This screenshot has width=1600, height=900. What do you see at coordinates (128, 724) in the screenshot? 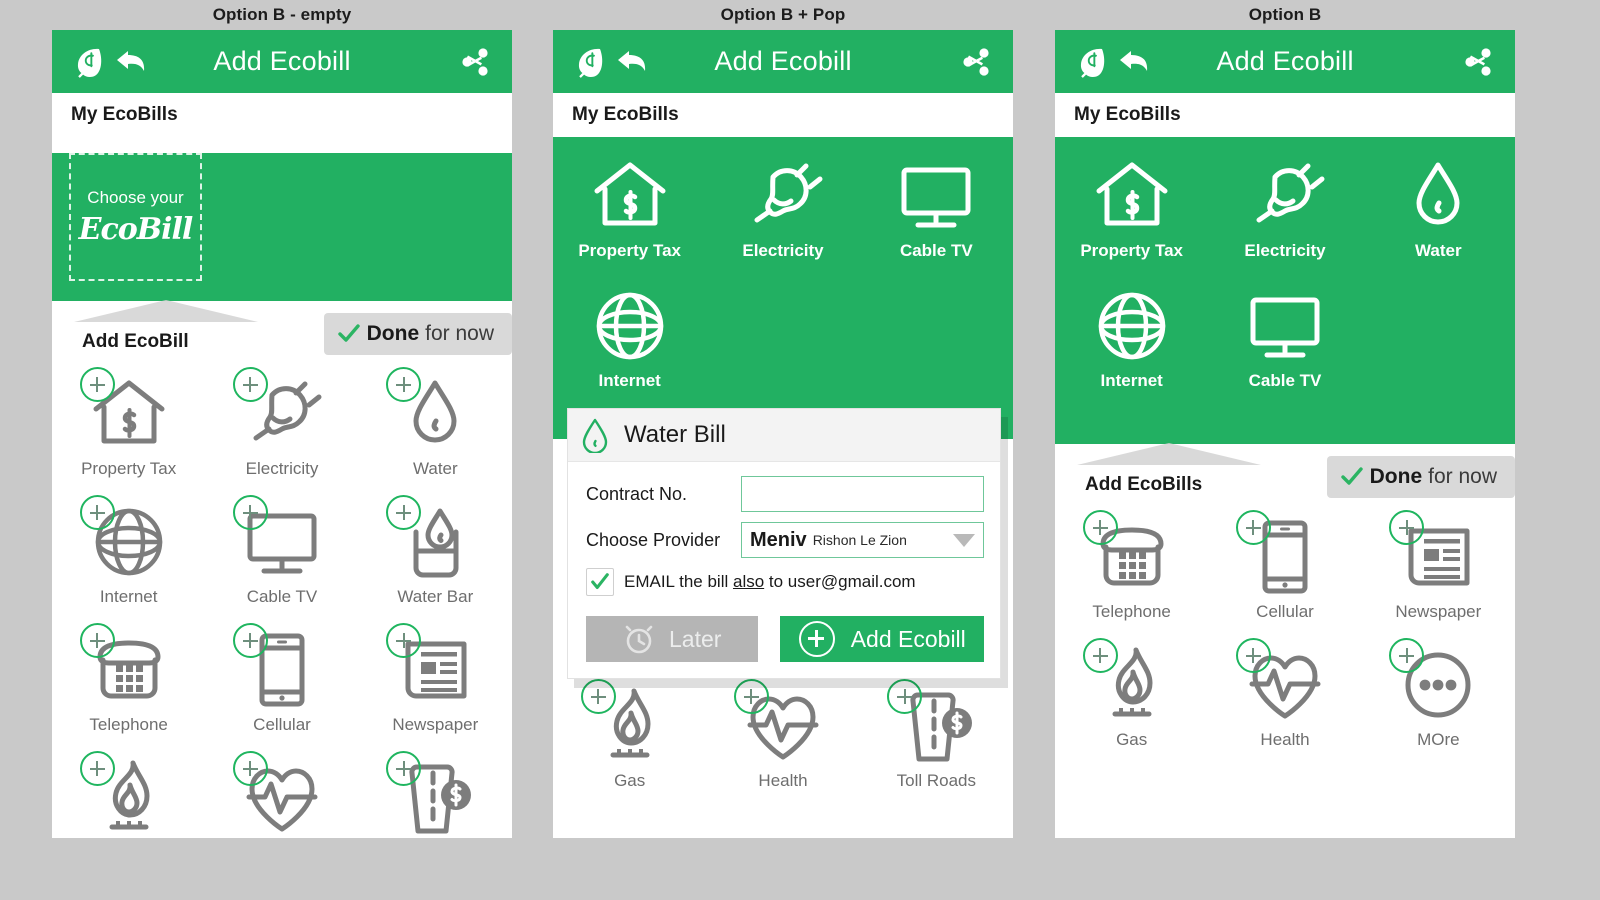
I see `bill-tile-label: Telephone` at bounding box center [128, 724].